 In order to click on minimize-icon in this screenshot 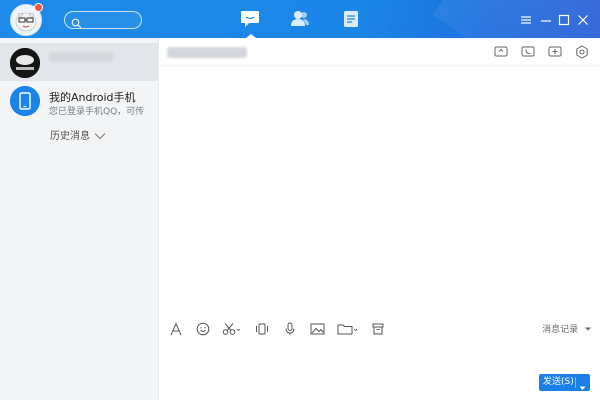, I will do `click(546, 21)`.